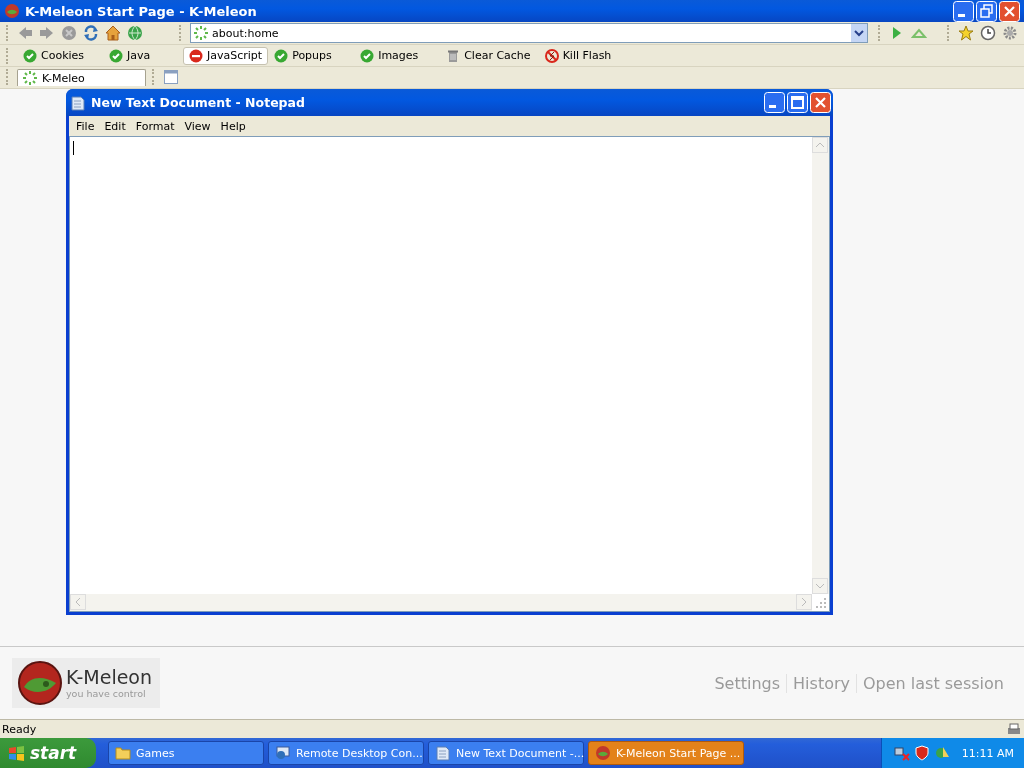 The image size is (1024, 768). I want to click on scroll-left-icon, so click(78, 602).